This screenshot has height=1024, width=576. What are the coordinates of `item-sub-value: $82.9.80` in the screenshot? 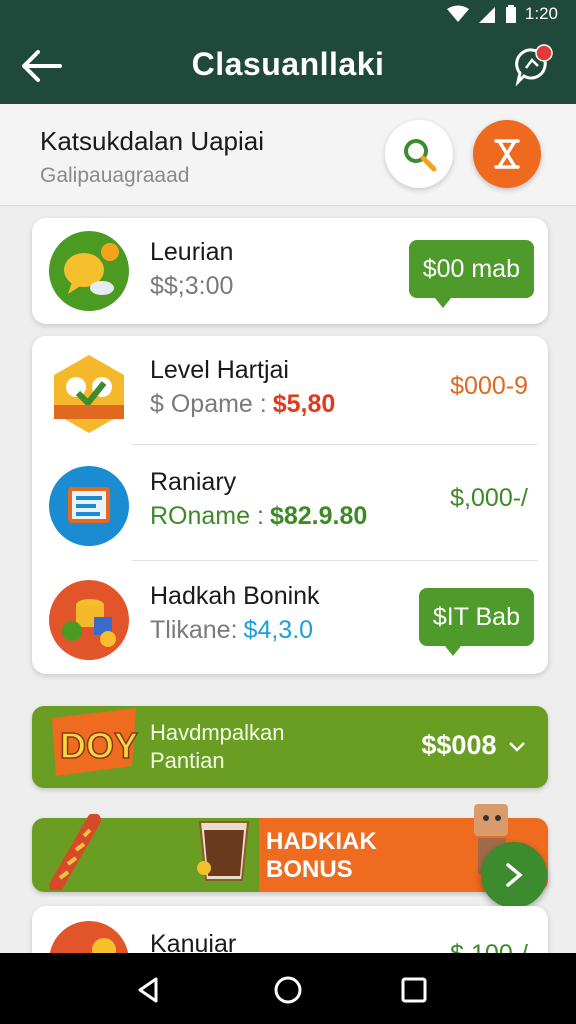 It's located at (318, 516).